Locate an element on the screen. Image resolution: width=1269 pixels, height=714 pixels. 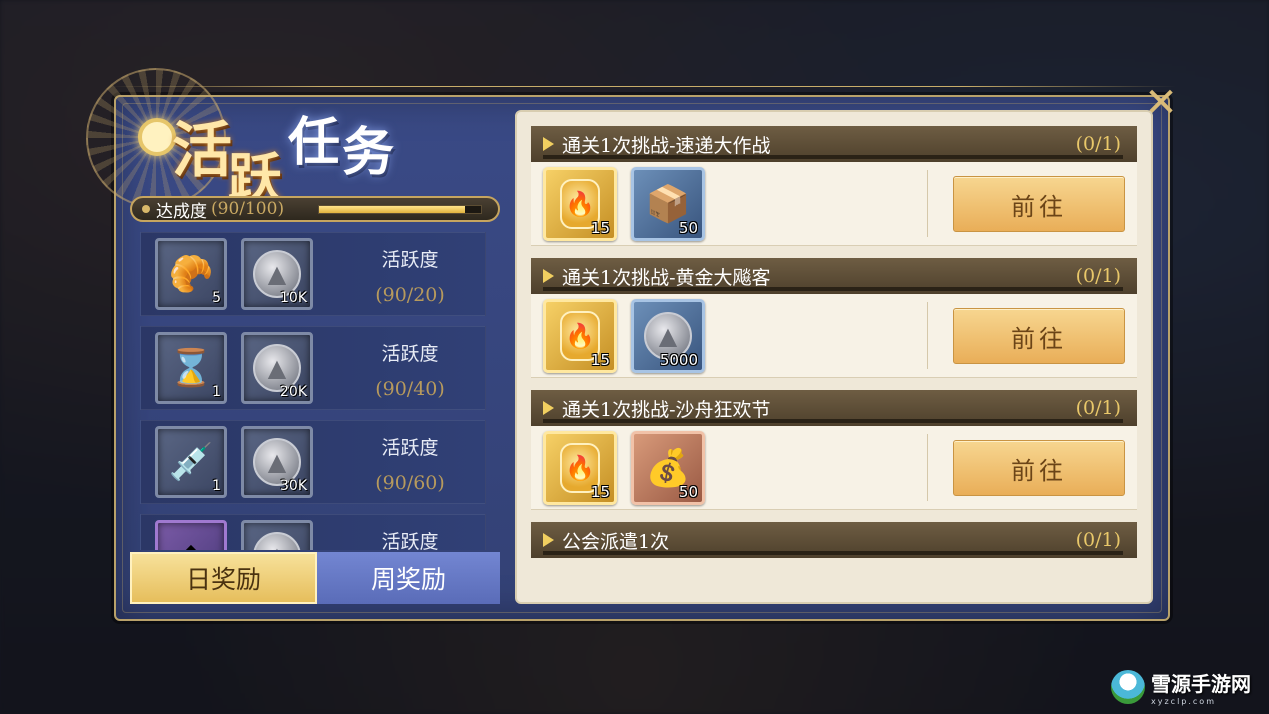
task-body: 🔥 15 📦 50 前往 is located at coordinates (834, 204).